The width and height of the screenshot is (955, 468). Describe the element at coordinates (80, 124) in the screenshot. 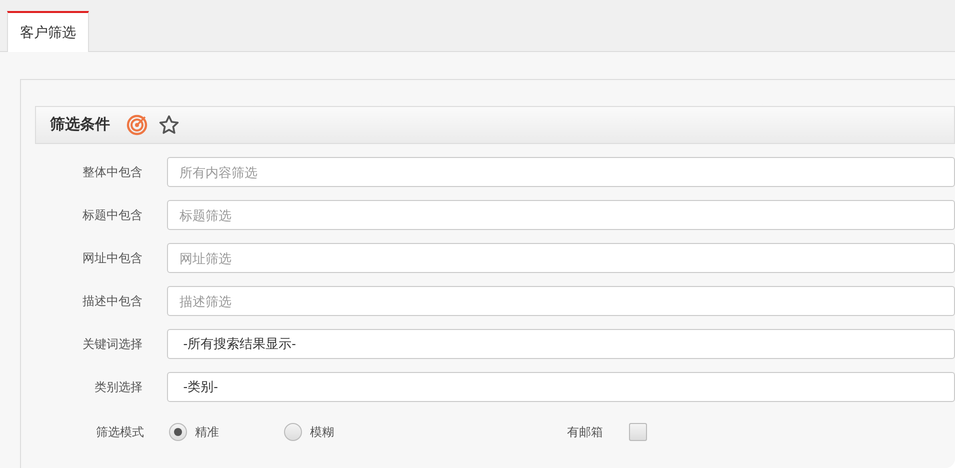

I see `section-title: 筛选条件` at that location.